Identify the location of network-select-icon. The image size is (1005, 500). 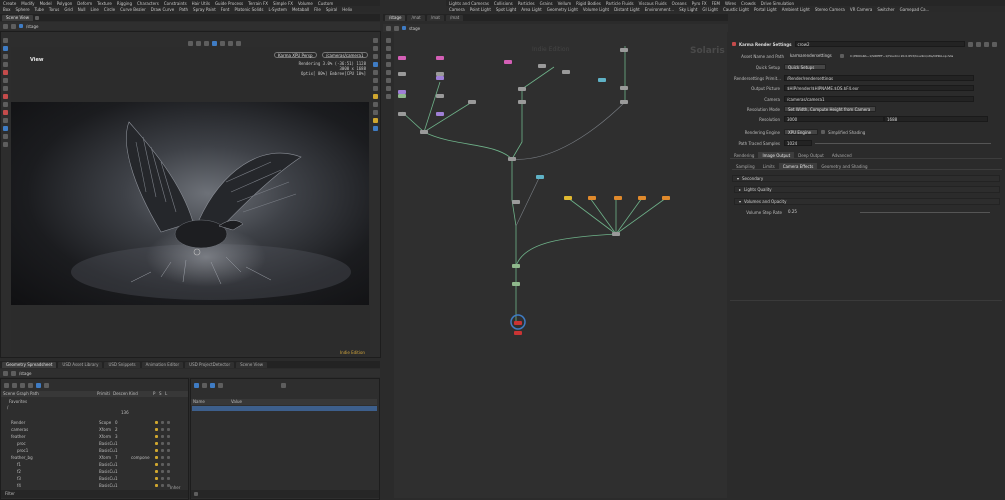
(388, 40).